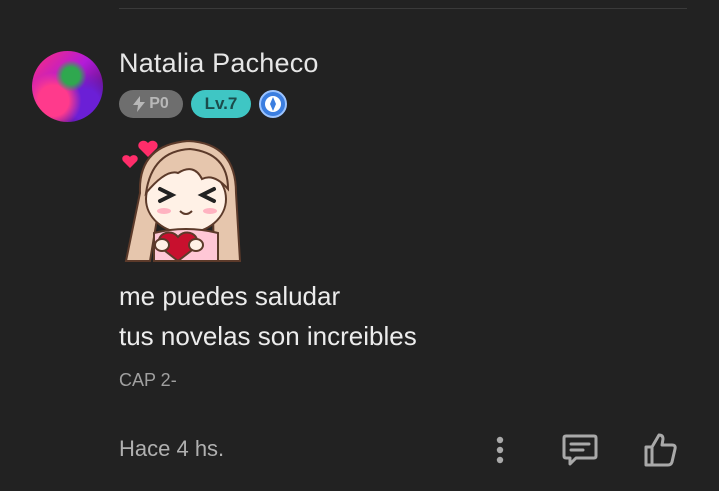 The width and height of the screenshot is (719, 491). I want to click on chapter-label: CAP 2-, so click(148, 380).